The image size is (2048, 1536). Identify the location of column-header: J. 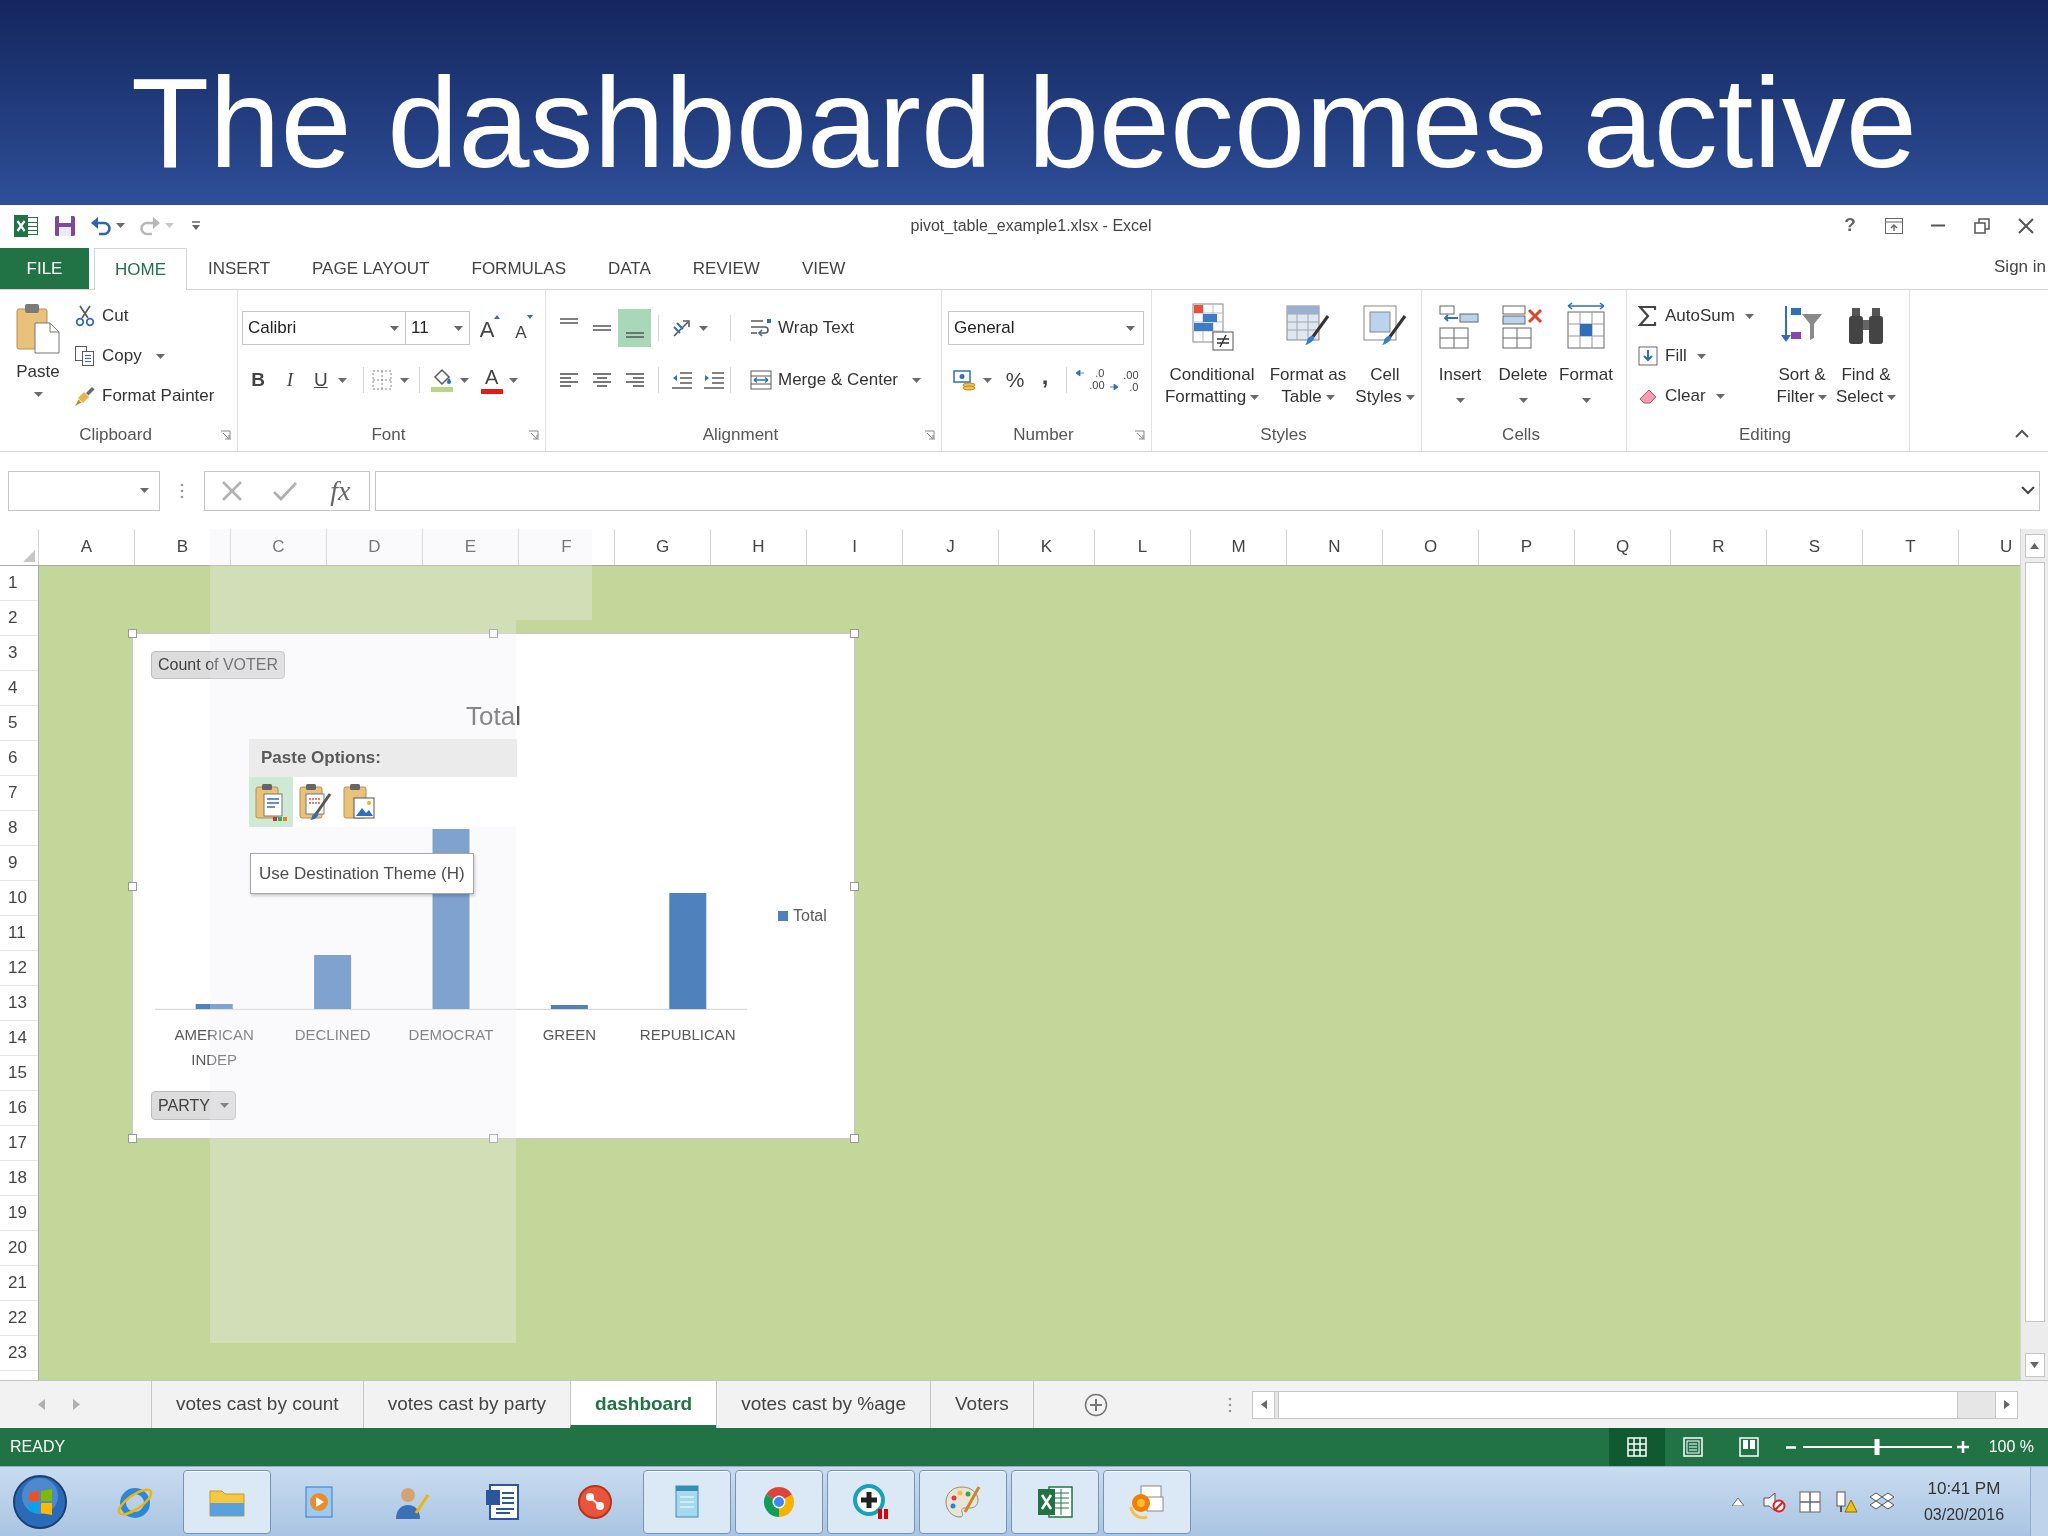
(951, 547).